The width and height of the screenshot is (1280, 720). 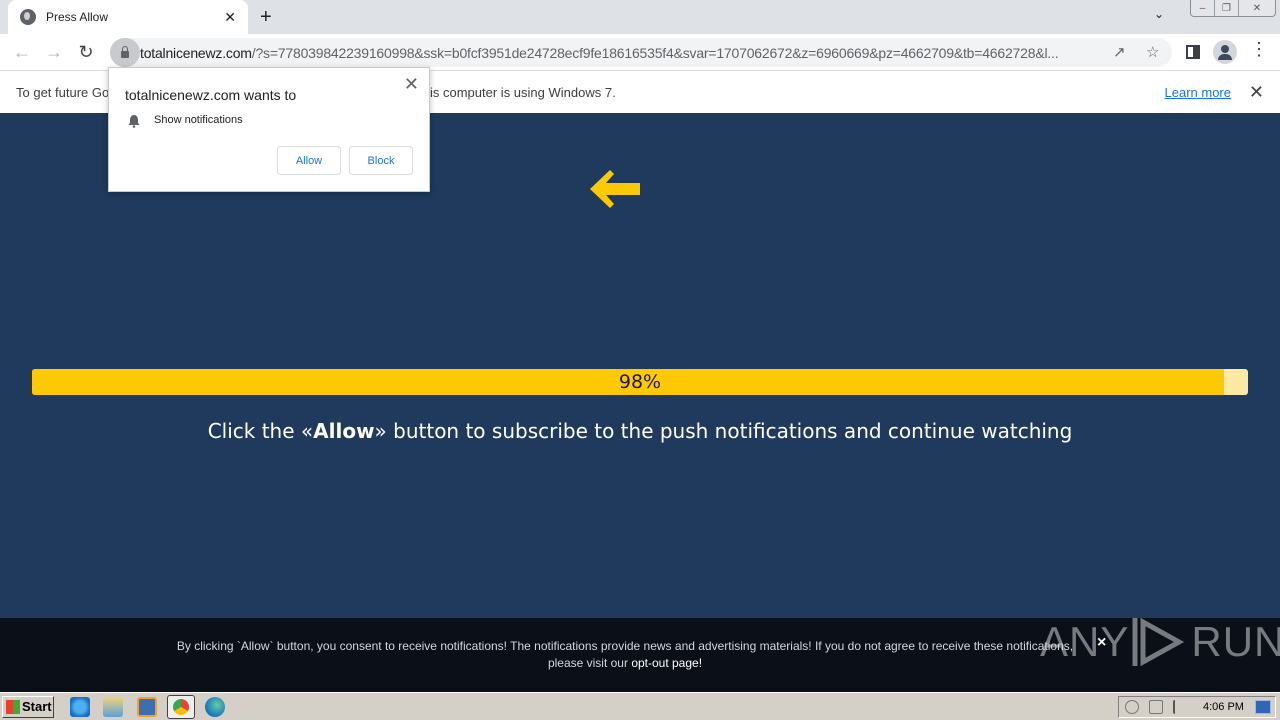 What do you see at coordinates (80, 707) in the screenshot?
I see `internet-explorer-icon` at bounding box center [80, 707].